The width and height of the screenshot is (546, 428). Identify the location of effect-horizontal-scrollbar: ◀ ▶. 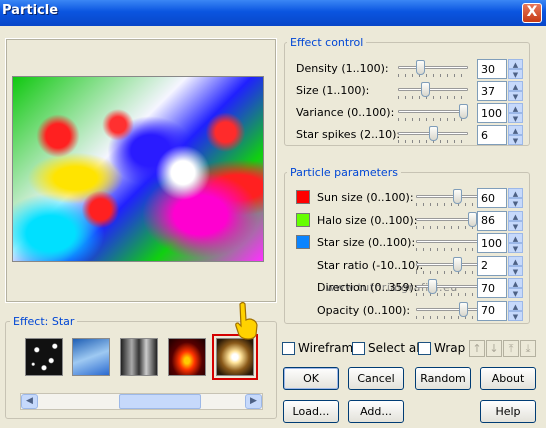
(141, 401).